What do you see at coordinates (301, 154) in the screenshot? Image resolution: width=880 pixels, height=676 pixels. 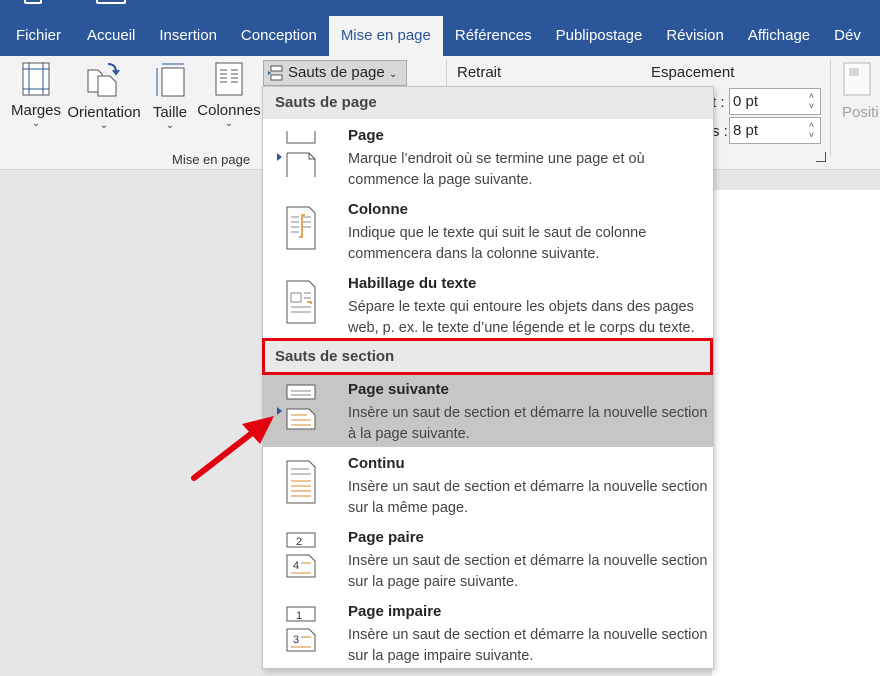 I see `page-break-icon` at bounding box center [301, 154].